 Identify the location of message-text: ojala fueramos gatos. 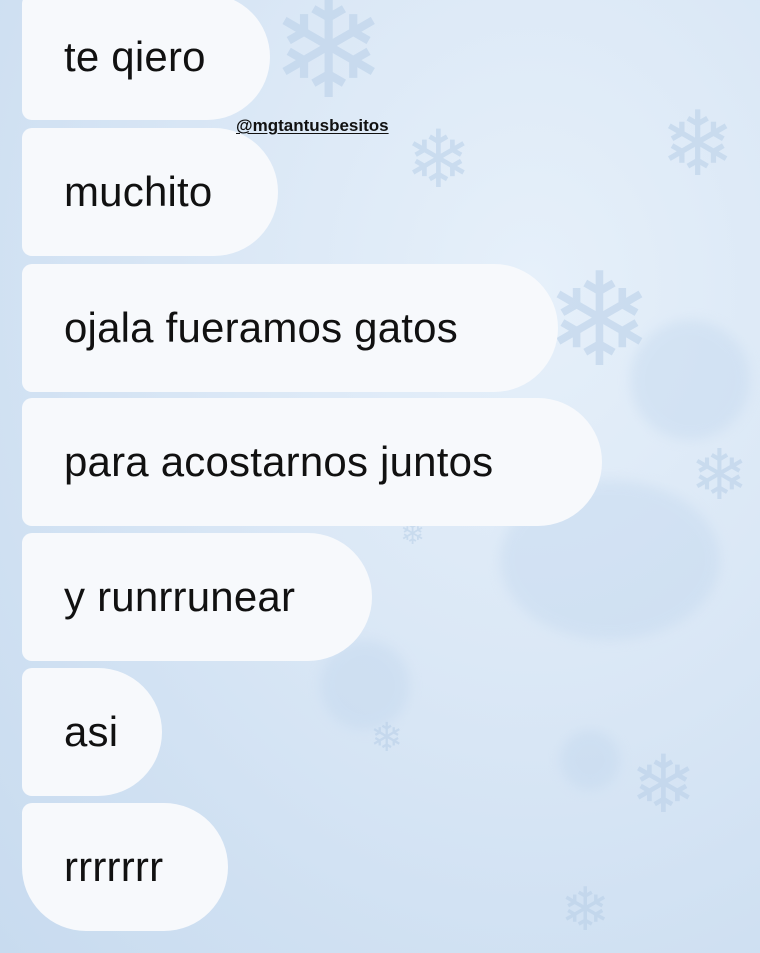
(261, 327).